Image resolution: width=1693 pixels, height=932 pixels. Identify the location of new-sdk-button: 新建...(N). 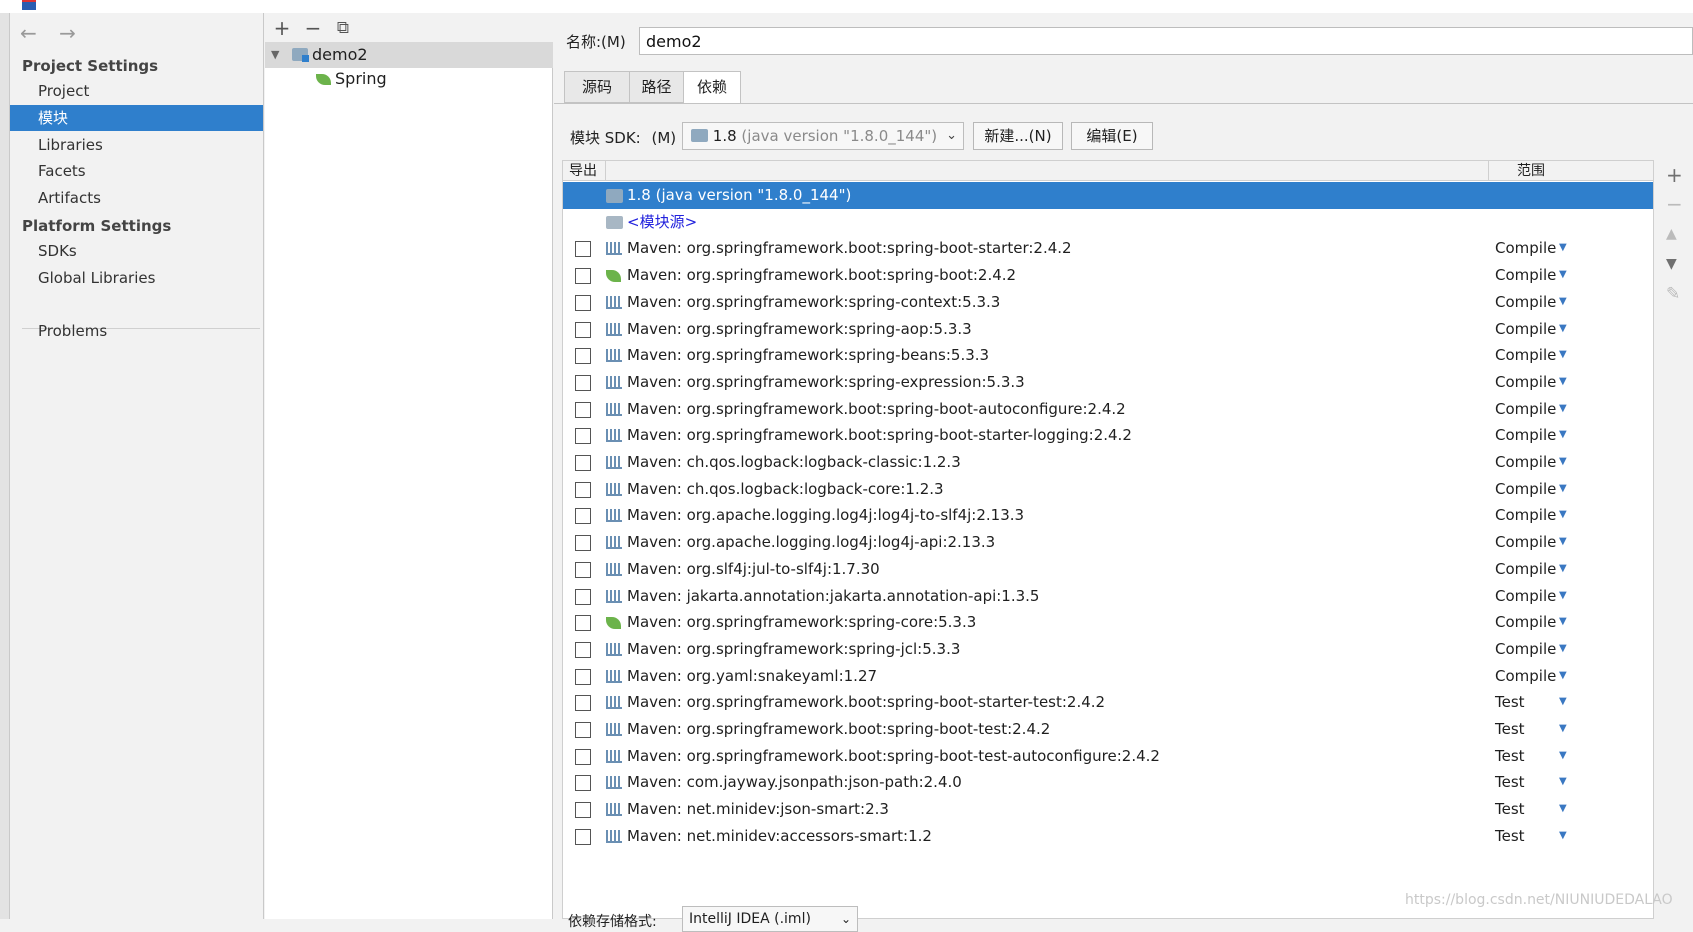
(1018, 136).